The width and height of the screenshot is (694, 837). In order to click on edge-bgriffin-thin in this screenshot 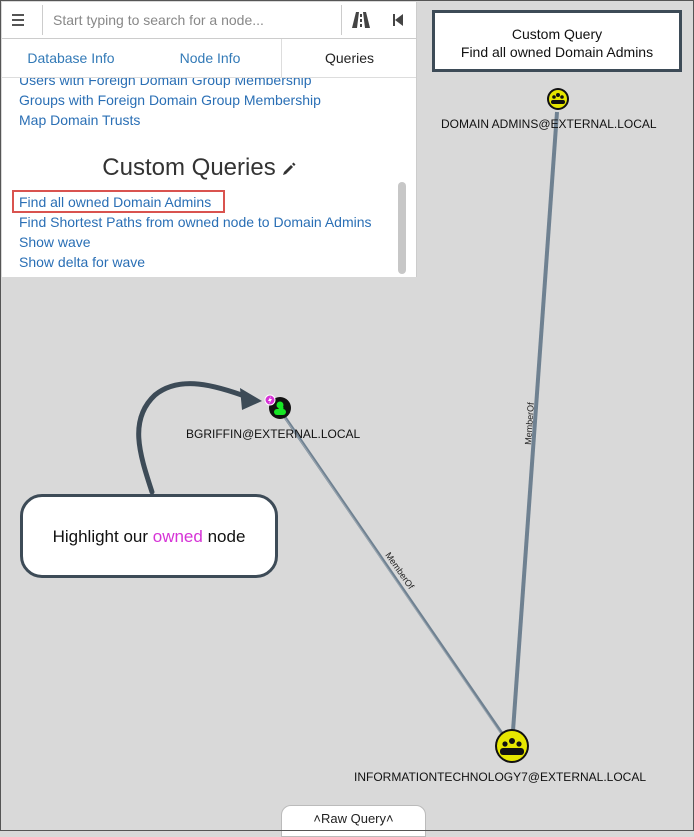, I will do `click(393, 577)`.